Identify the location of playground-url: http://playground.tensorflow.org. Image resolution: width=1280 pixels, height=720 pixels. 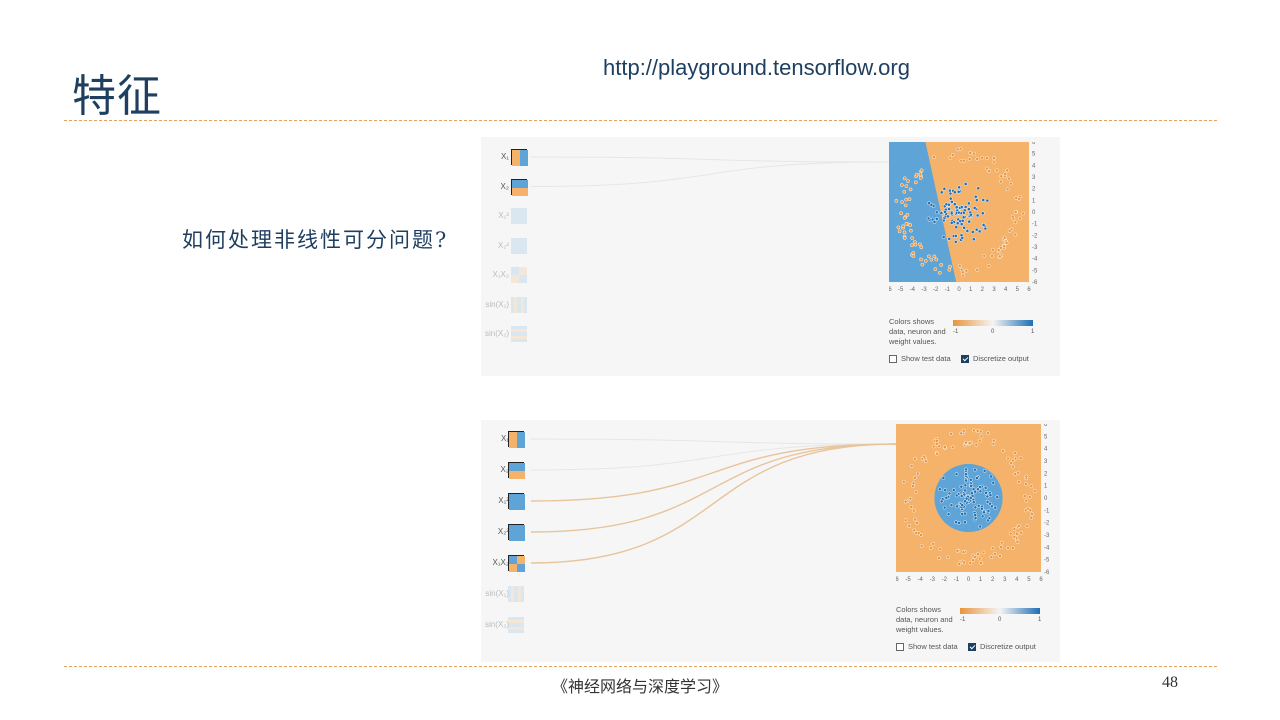
(756, 68).